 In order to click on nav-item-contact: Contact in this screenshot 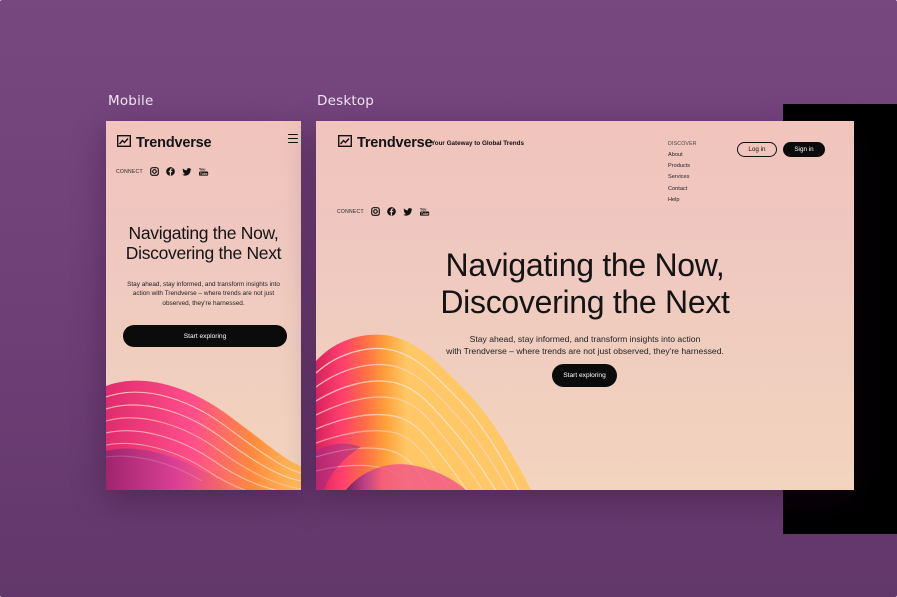, I will do `click(682, 189)`.